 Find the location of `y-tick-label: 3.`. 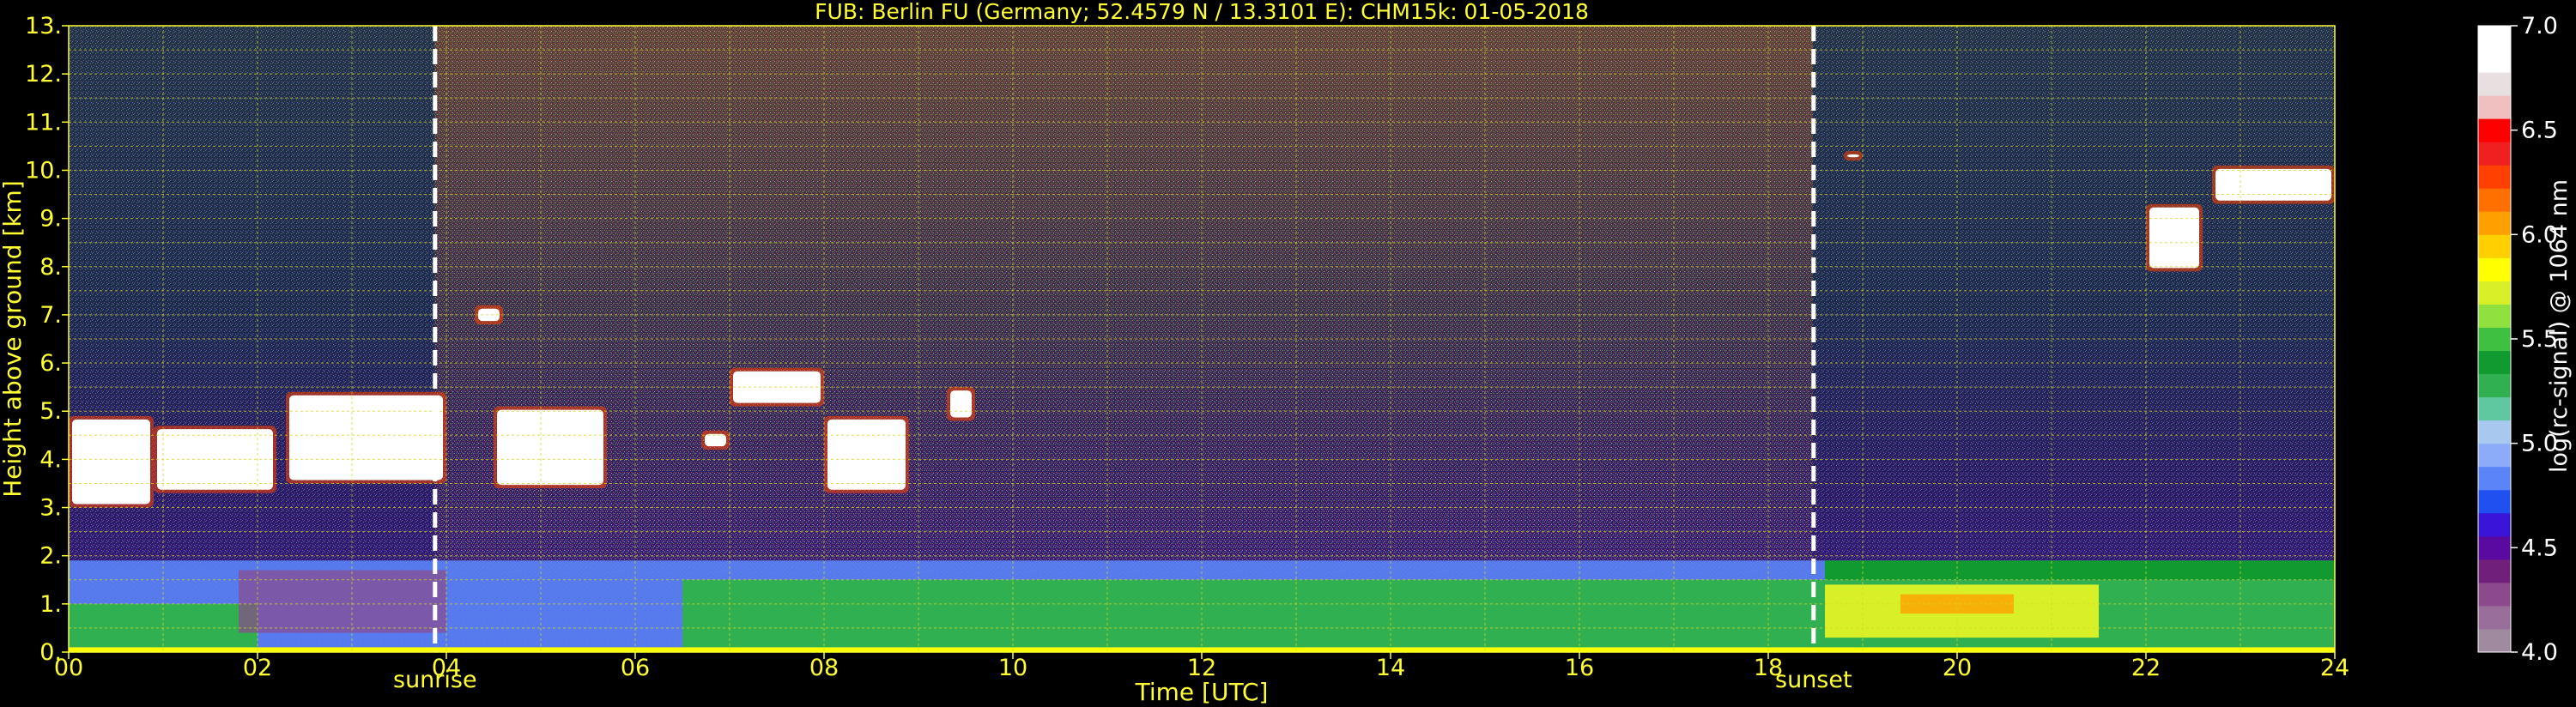

y-tick-label: 3. is located at coordinates (50, 508).